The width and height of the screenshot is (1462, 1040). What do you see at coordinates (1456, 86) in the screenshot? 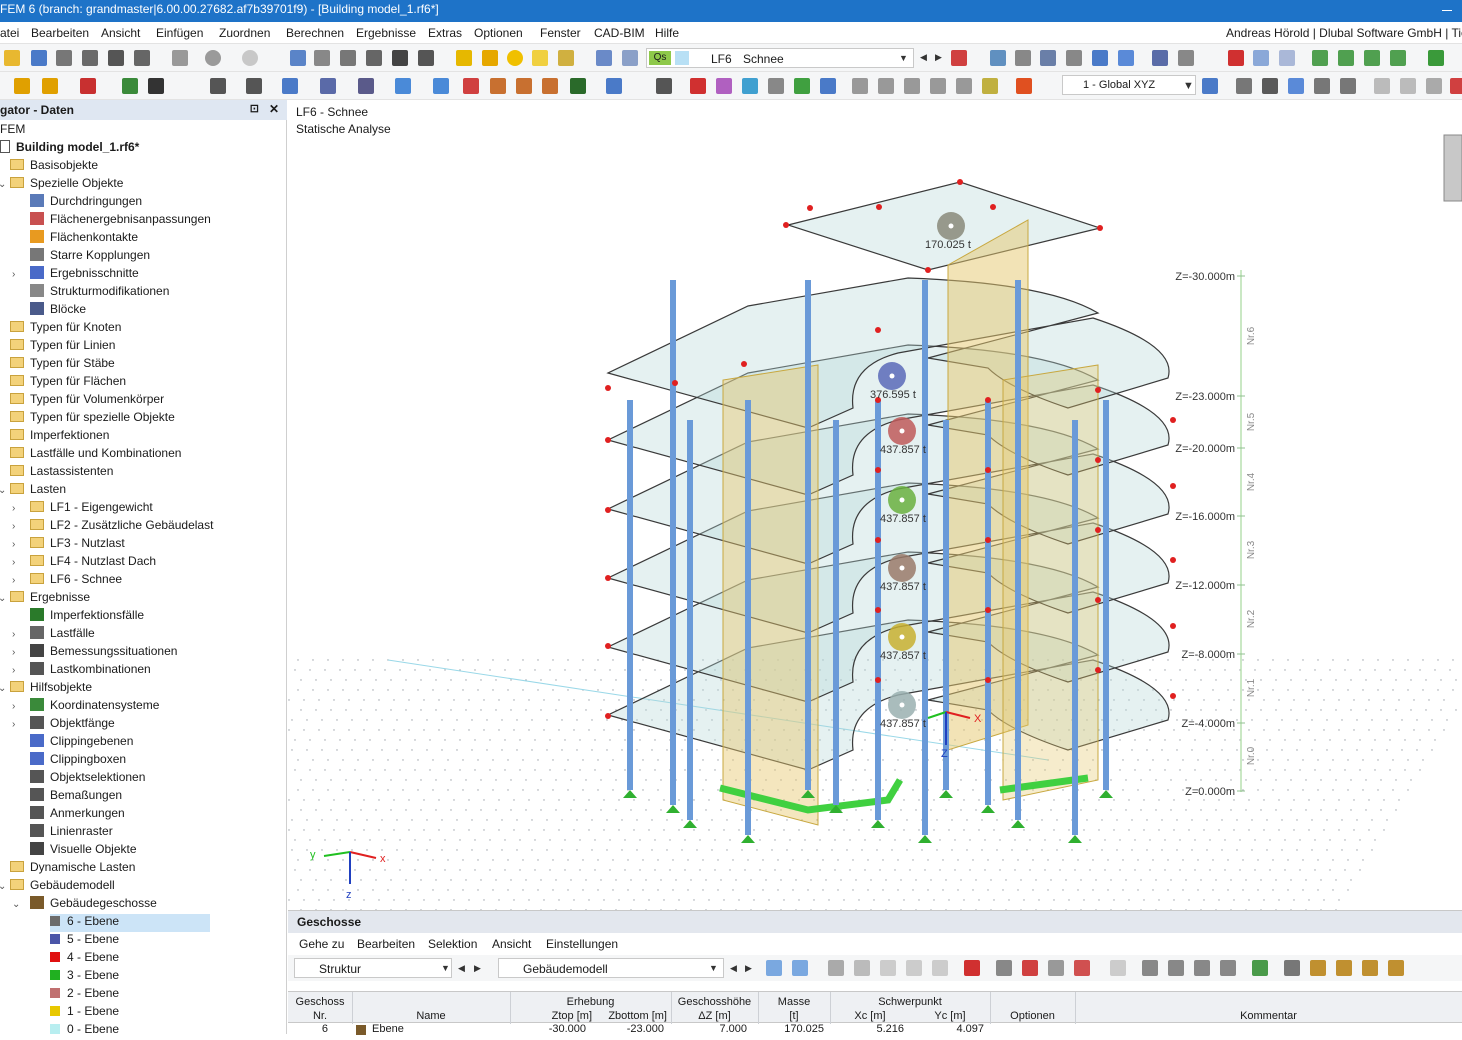
I see `close-icon` at bounding box center [1456, 86].